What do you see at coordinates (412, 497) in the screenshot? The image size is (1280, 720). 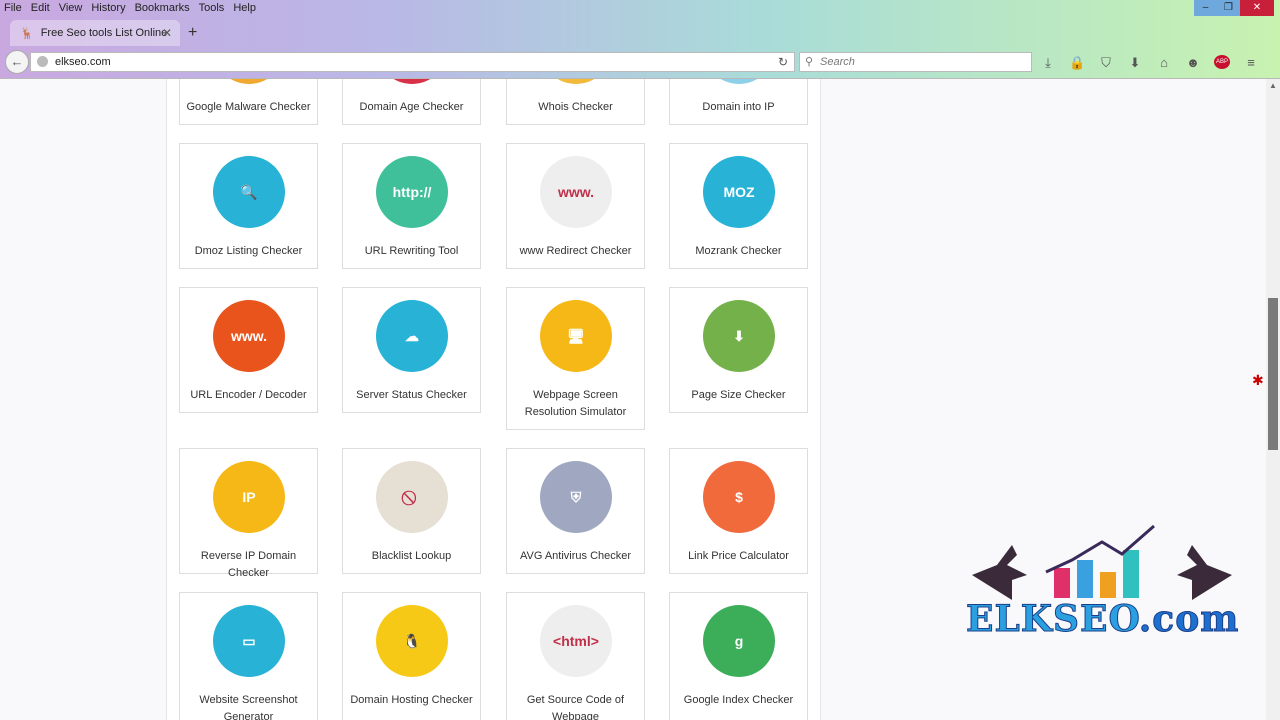 I see `tool-icon: ⃠` at bounding box center [412, 497].